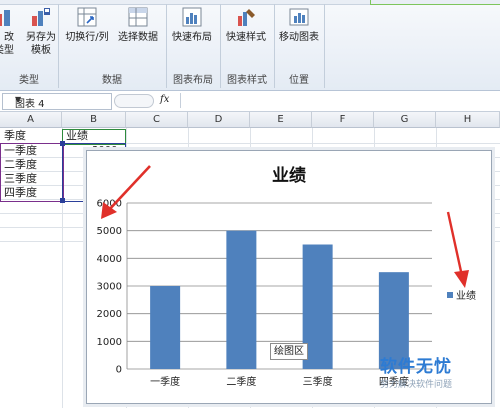 The width and height of the screenshot is (500, 408). What do you see at coordinates (405, 120) in the screenshot?
I see `column-header-g: G` at bounding box center [405, 120].